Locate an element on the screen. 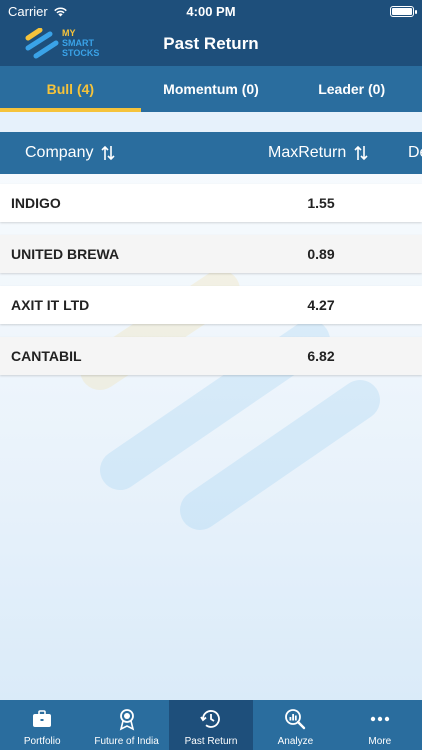  logo-text: MY SMART STOCKS is located at coordinates (81, 43).